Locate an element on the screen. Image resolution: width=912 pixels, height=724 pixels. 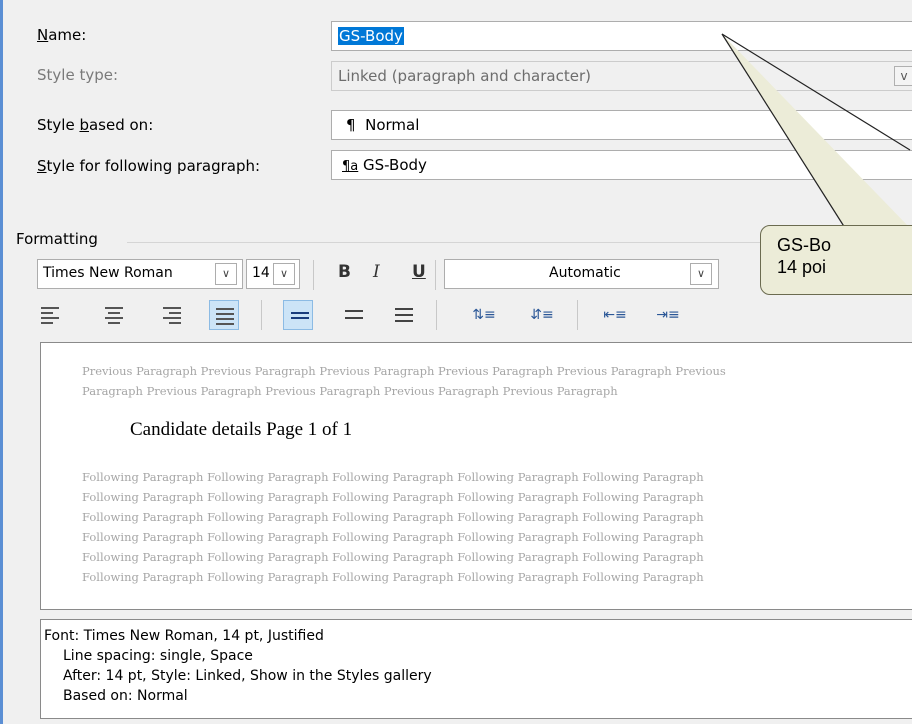
increase-indent-button: ⇥≡ is located at coordinates (668, 315).